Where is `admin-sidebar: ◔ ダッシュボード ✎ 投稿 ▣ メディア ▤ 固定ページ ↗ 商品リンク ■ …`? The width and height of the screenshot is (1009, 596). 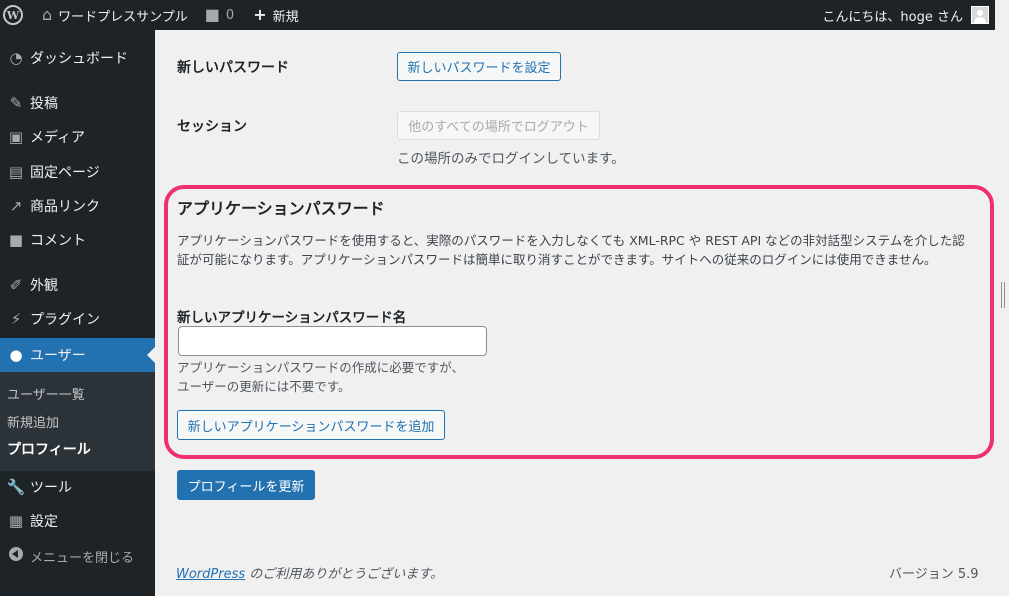
admin-sidebar: ◔ ダッシュボード ✎ 投稿 ▣ メディア ▤ 固定ページ ↗ 商品リンク ■ … is located at coordinates (77, 313).